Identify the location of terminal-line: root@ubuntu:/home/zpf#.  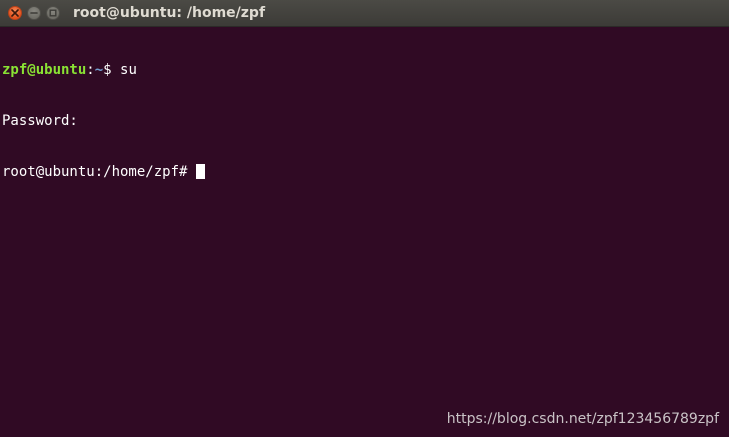
(365, 172).